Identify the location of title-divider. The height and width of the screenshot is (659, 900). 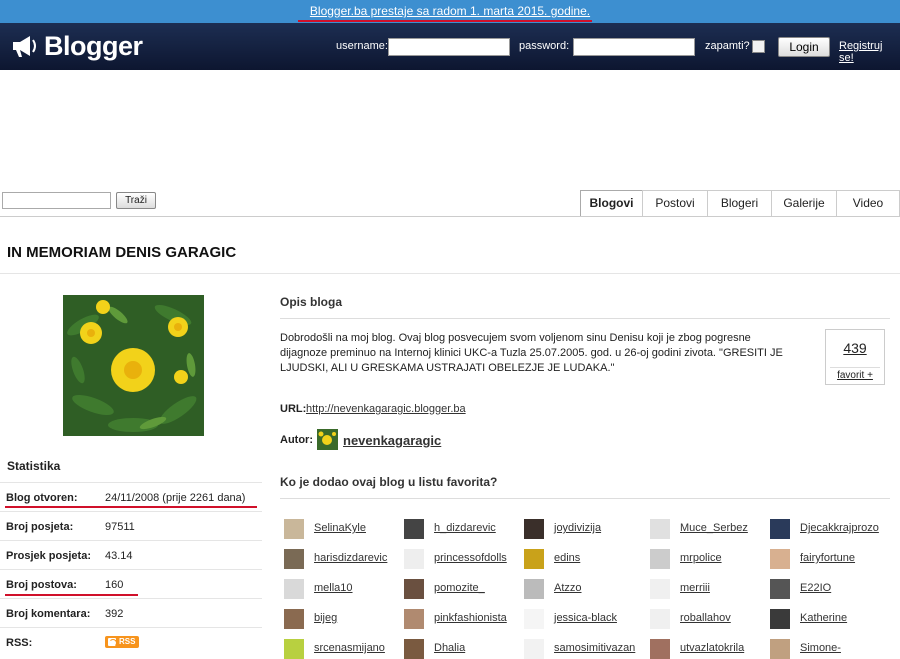
(450, 273).